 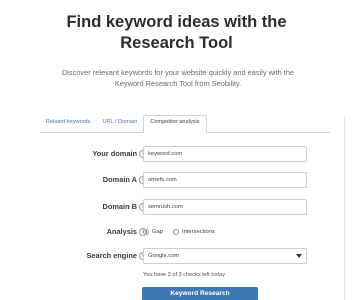 What do you see at coordinates (184, 275) in the screenshot?
I see `checks-left-text: You have 3 of 3 checks left today` at bounding box center [184, 275].